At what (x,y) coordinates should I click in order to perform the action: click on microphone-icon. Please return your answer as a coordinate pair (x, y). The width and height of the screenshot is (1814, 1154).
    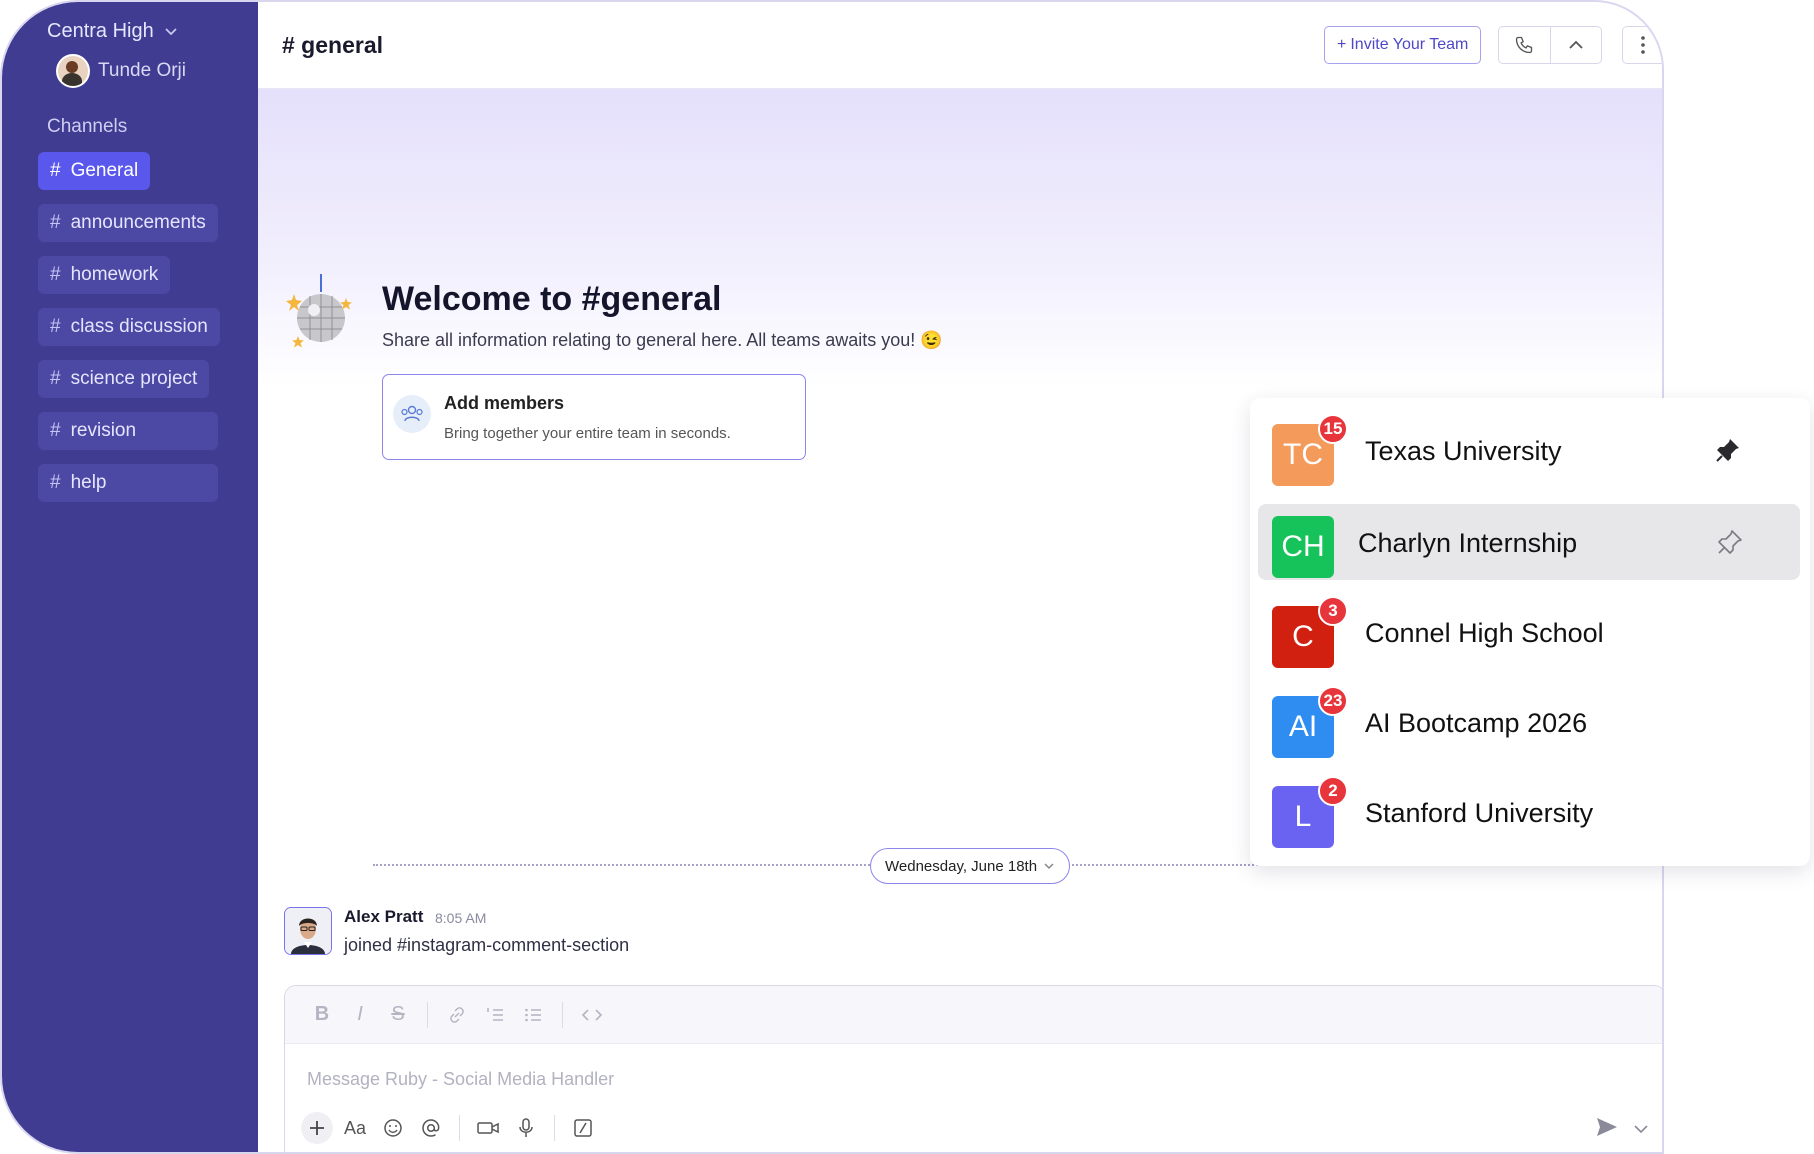
    Looking at the image, I should click on (526, 1127).